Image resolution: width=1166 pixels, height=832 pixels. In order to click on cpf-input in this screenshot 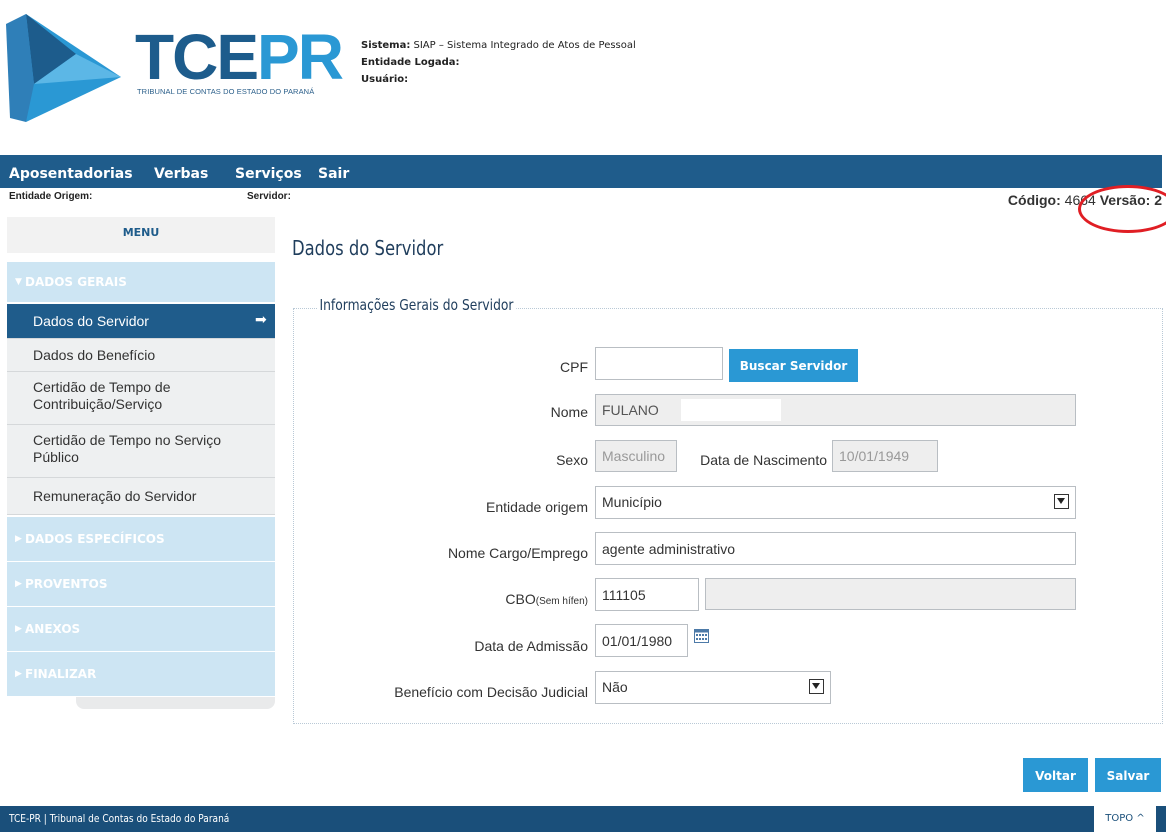, I will do `click(659, 363)`.